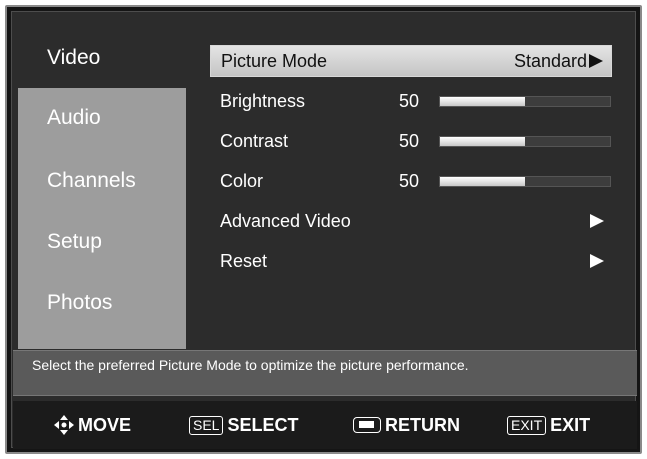 This screenshot has width=647, height=459. Describe the element at coordinates (242, 180) in the screenshot. I see `color-label: Color` at that location.